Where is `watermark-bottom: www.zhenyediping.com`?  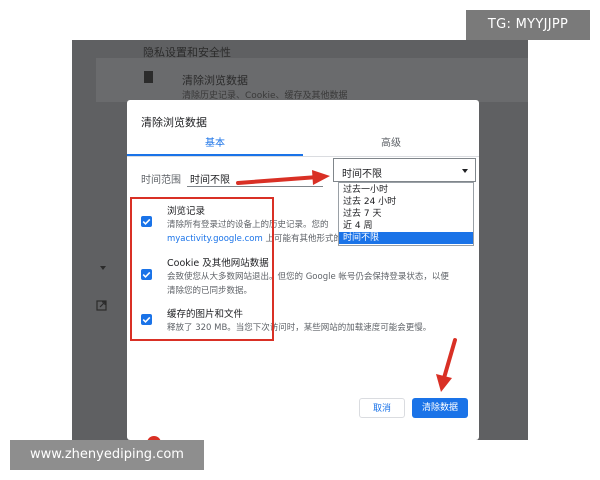 watermark-bottom: www.zhenyediping.com is located at coordinates (107, 455).